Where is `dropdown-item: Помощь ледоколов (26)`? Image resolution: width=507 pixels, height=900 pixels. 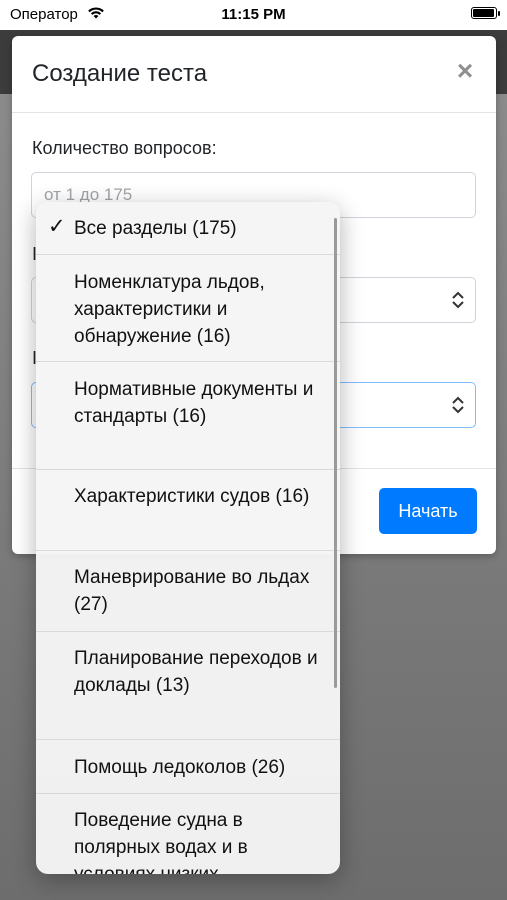 dropdown-item: Помощь ледоколов (26) is located at coordinates (188, 767).